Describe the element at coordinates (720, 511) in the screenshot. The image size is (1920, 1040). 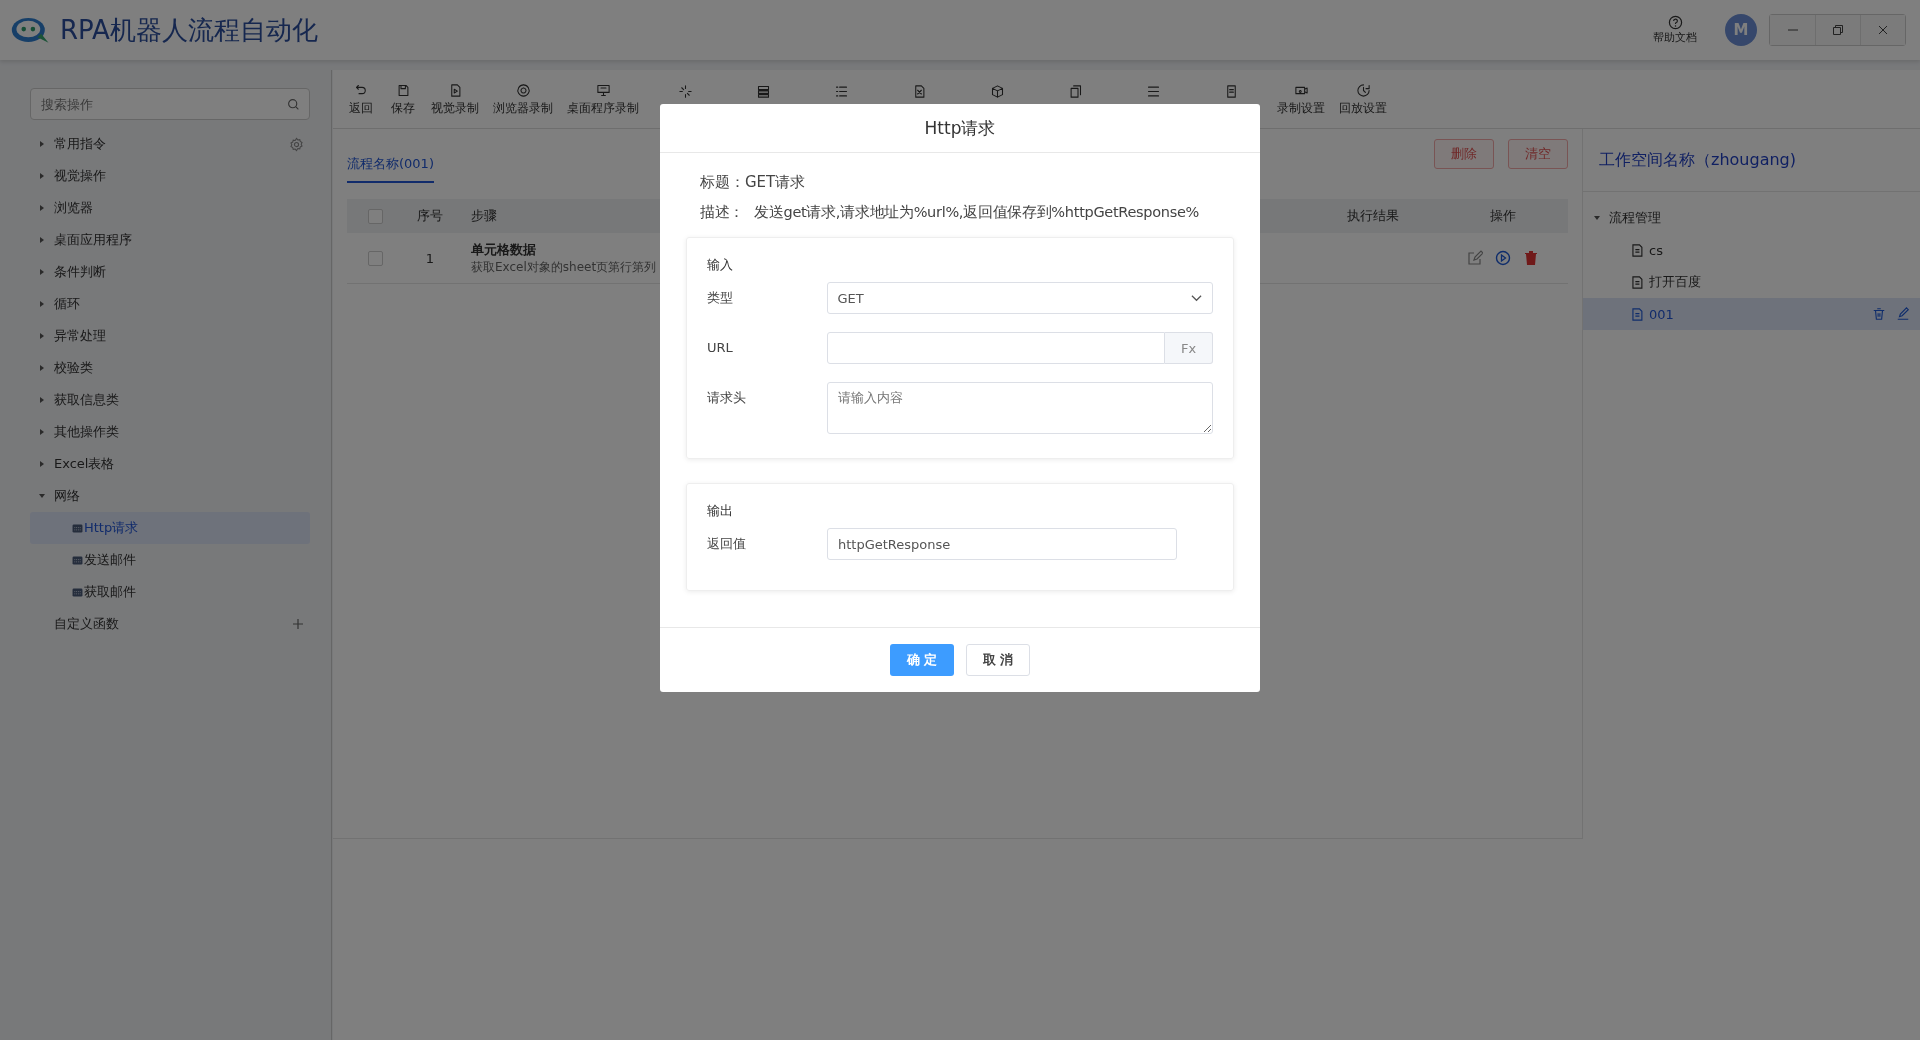
I see `section-title: 输出` at that location.